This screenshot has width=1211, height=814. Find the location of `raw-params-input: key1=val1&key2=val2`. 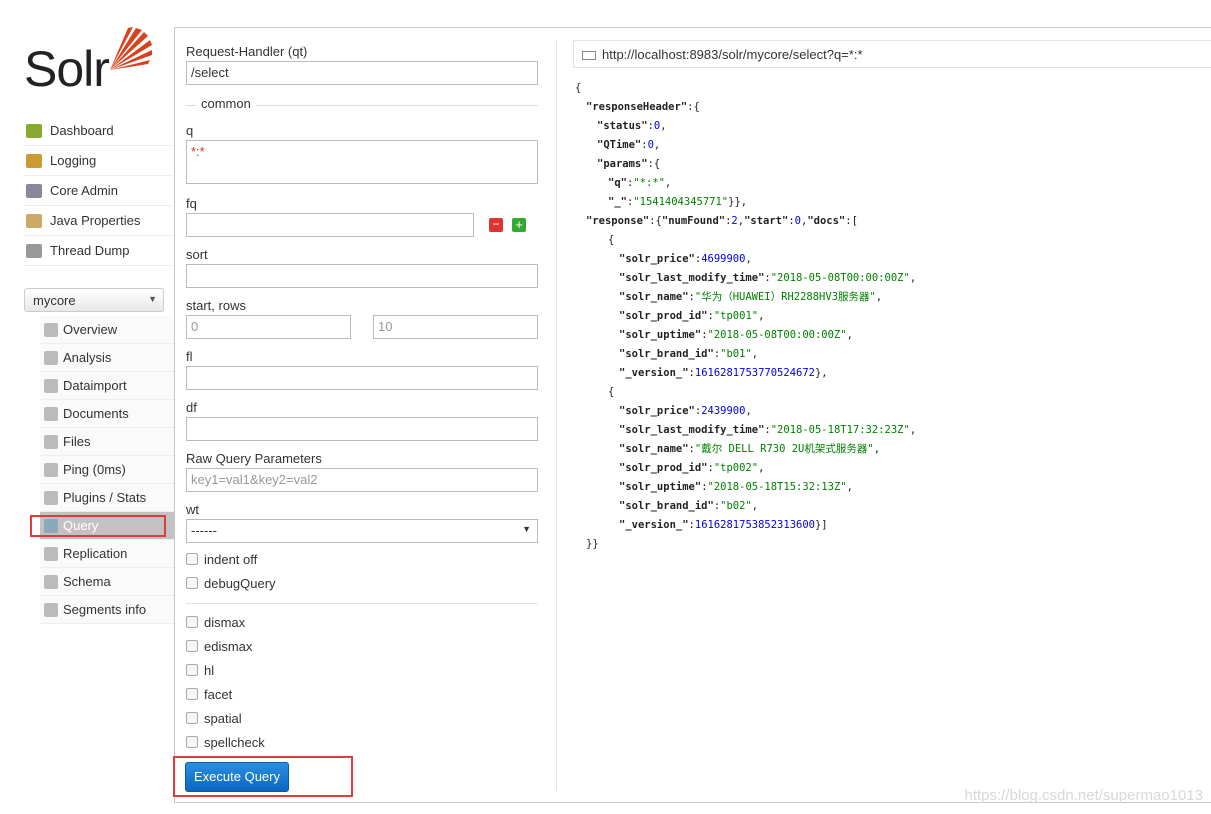

raw-params-input: key1=val1&key2=val2 is located at coordinates (362, 480).